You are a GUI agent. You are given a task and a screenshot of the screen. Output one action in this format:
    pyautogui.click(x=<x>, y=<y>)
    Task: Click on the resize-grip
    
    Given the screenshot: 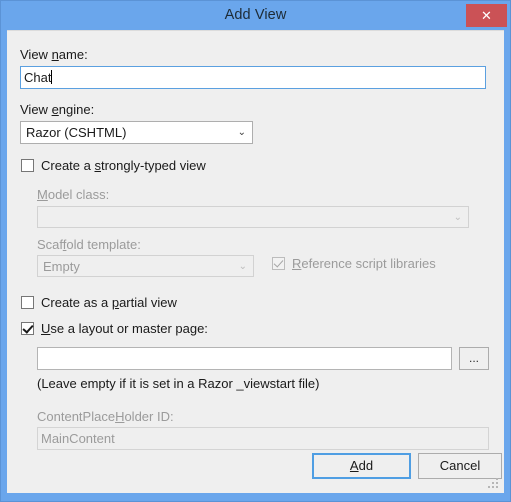 What is the action you would take?
    pyautogui.click(x=494, y=484)
    